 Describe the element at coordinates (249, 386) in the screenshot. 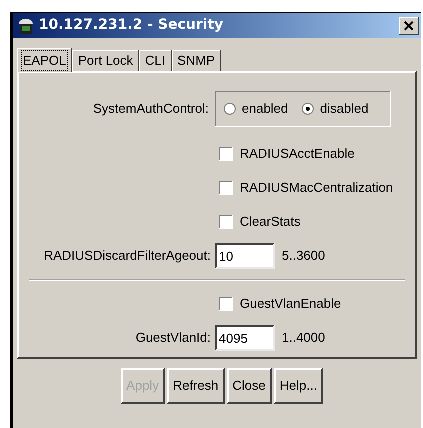

I see `dialog-button: Close` at that location.